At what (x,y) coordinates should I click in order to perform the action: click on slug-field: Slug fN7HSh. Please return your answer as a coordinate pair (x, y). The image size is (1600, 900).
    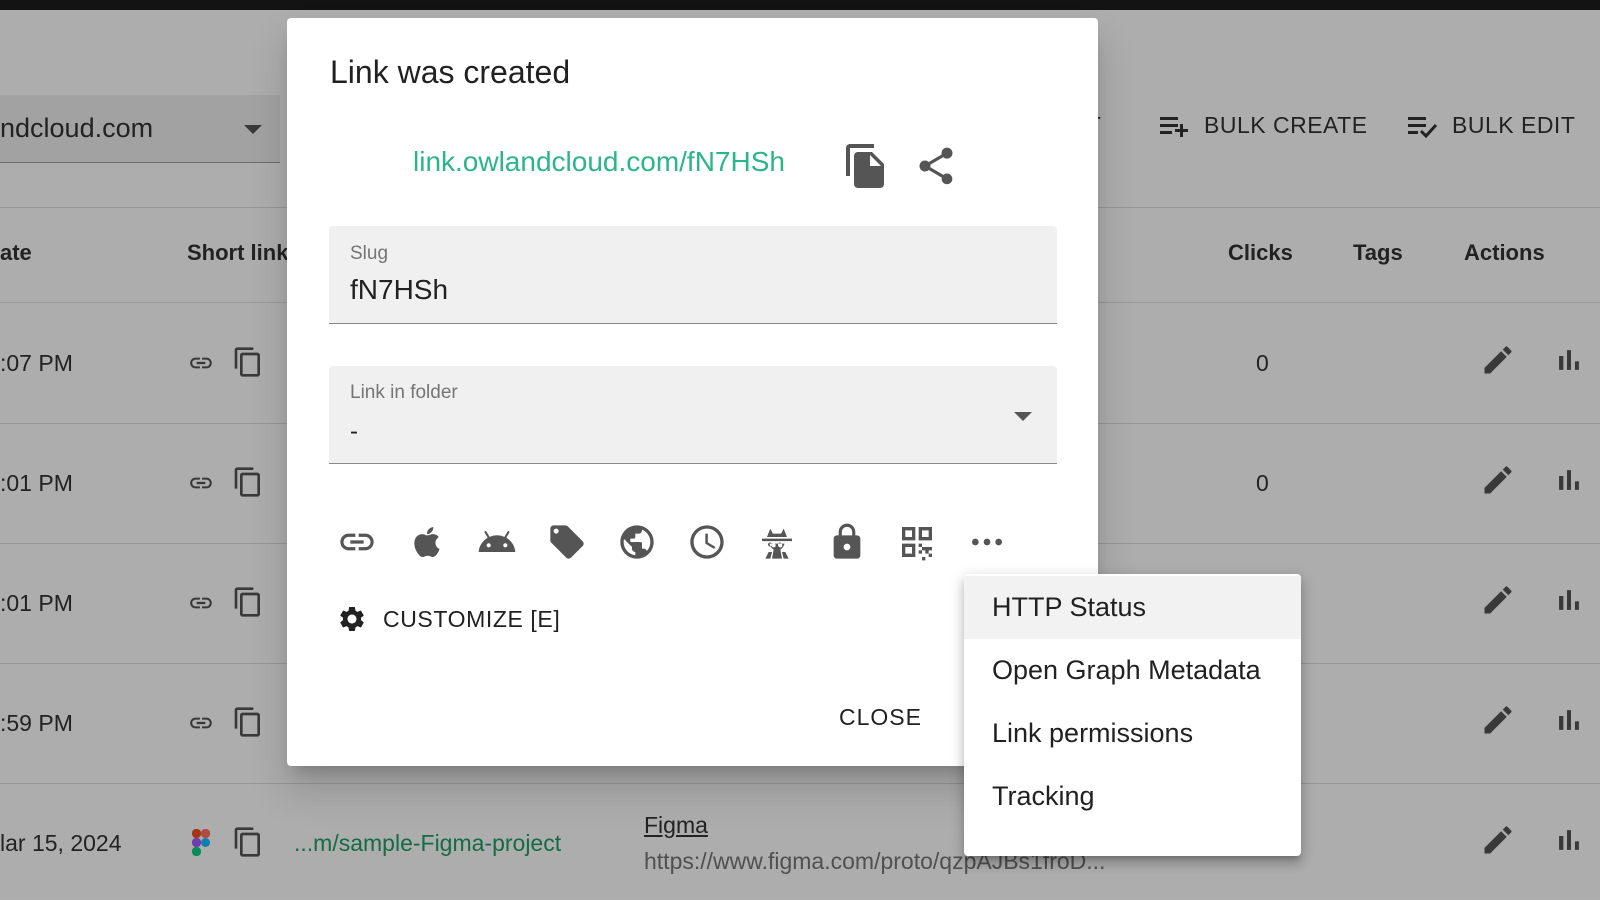
    Looking at the image, I should click on (693, 275).